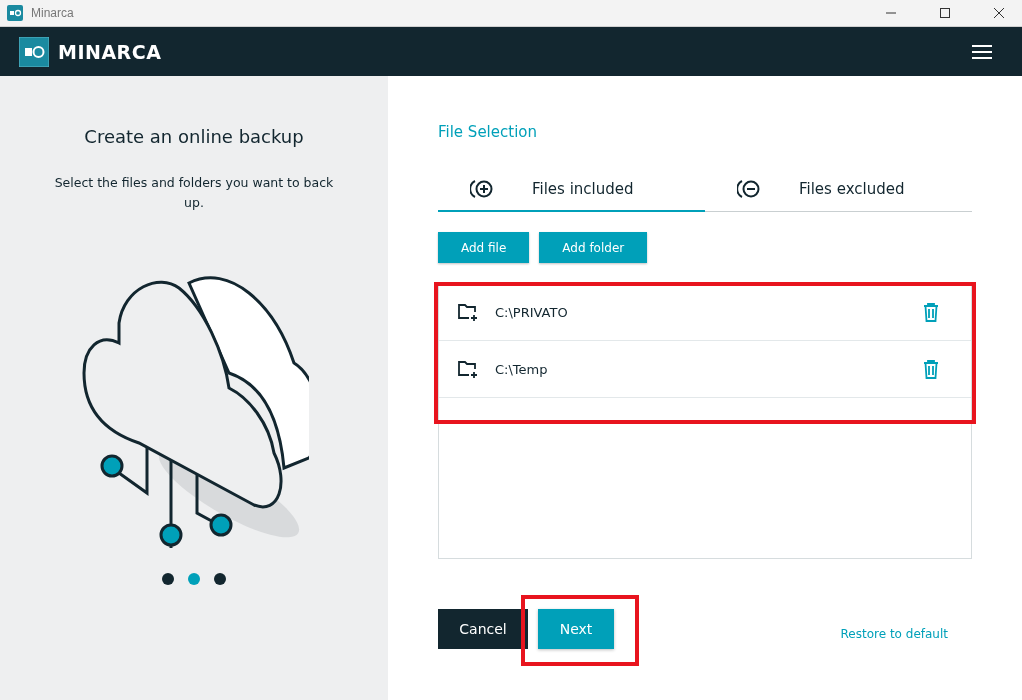 The image size is (1022, 700). I want to click on window-title: Minarca, so click(53, 13).